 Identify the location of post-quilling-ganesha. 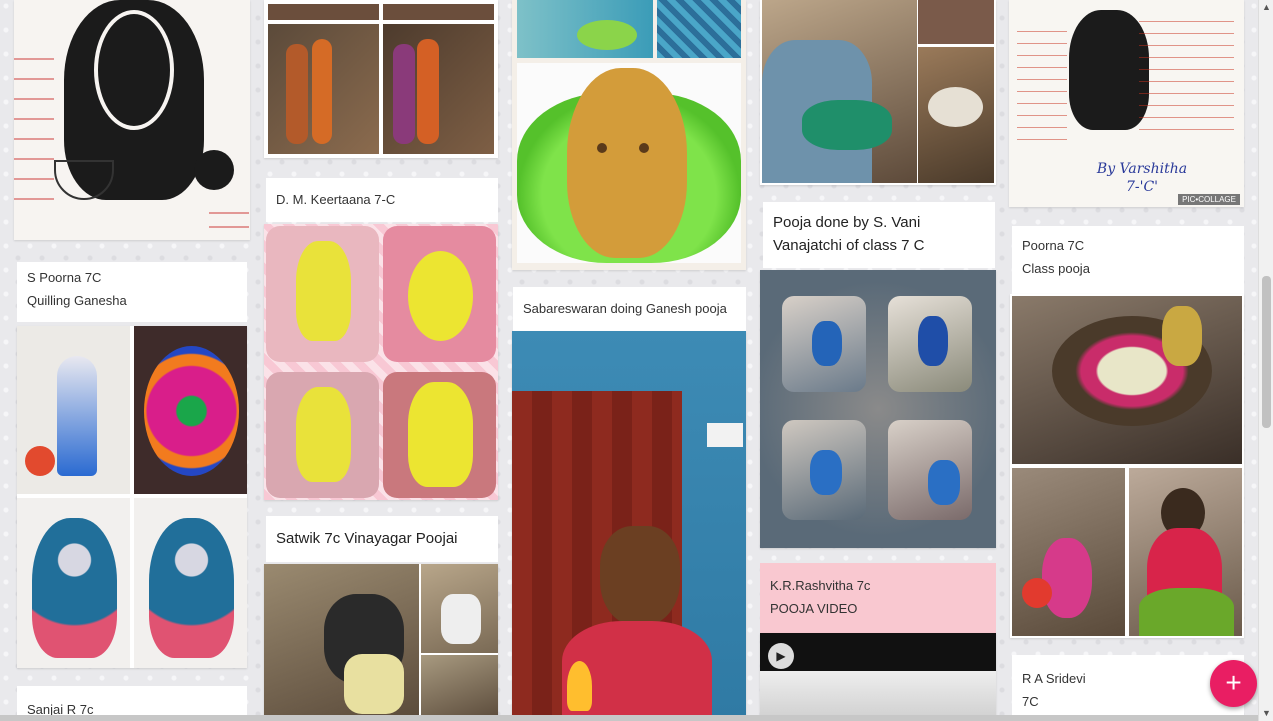
(132, 497).